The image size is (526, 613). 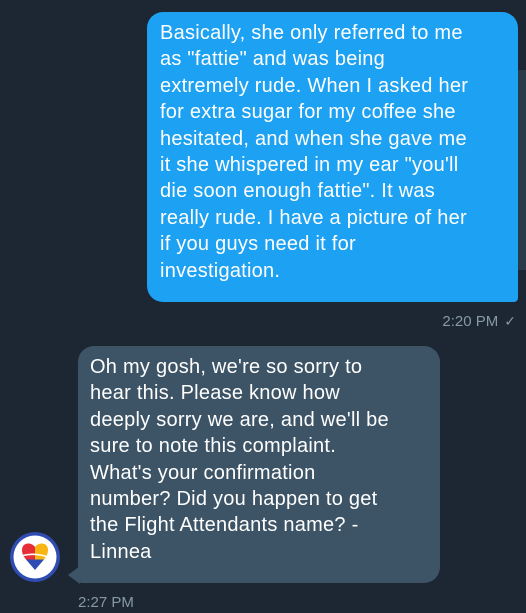 I want to click on southwest-heart-logo-icon, so click(x=35, y=557).